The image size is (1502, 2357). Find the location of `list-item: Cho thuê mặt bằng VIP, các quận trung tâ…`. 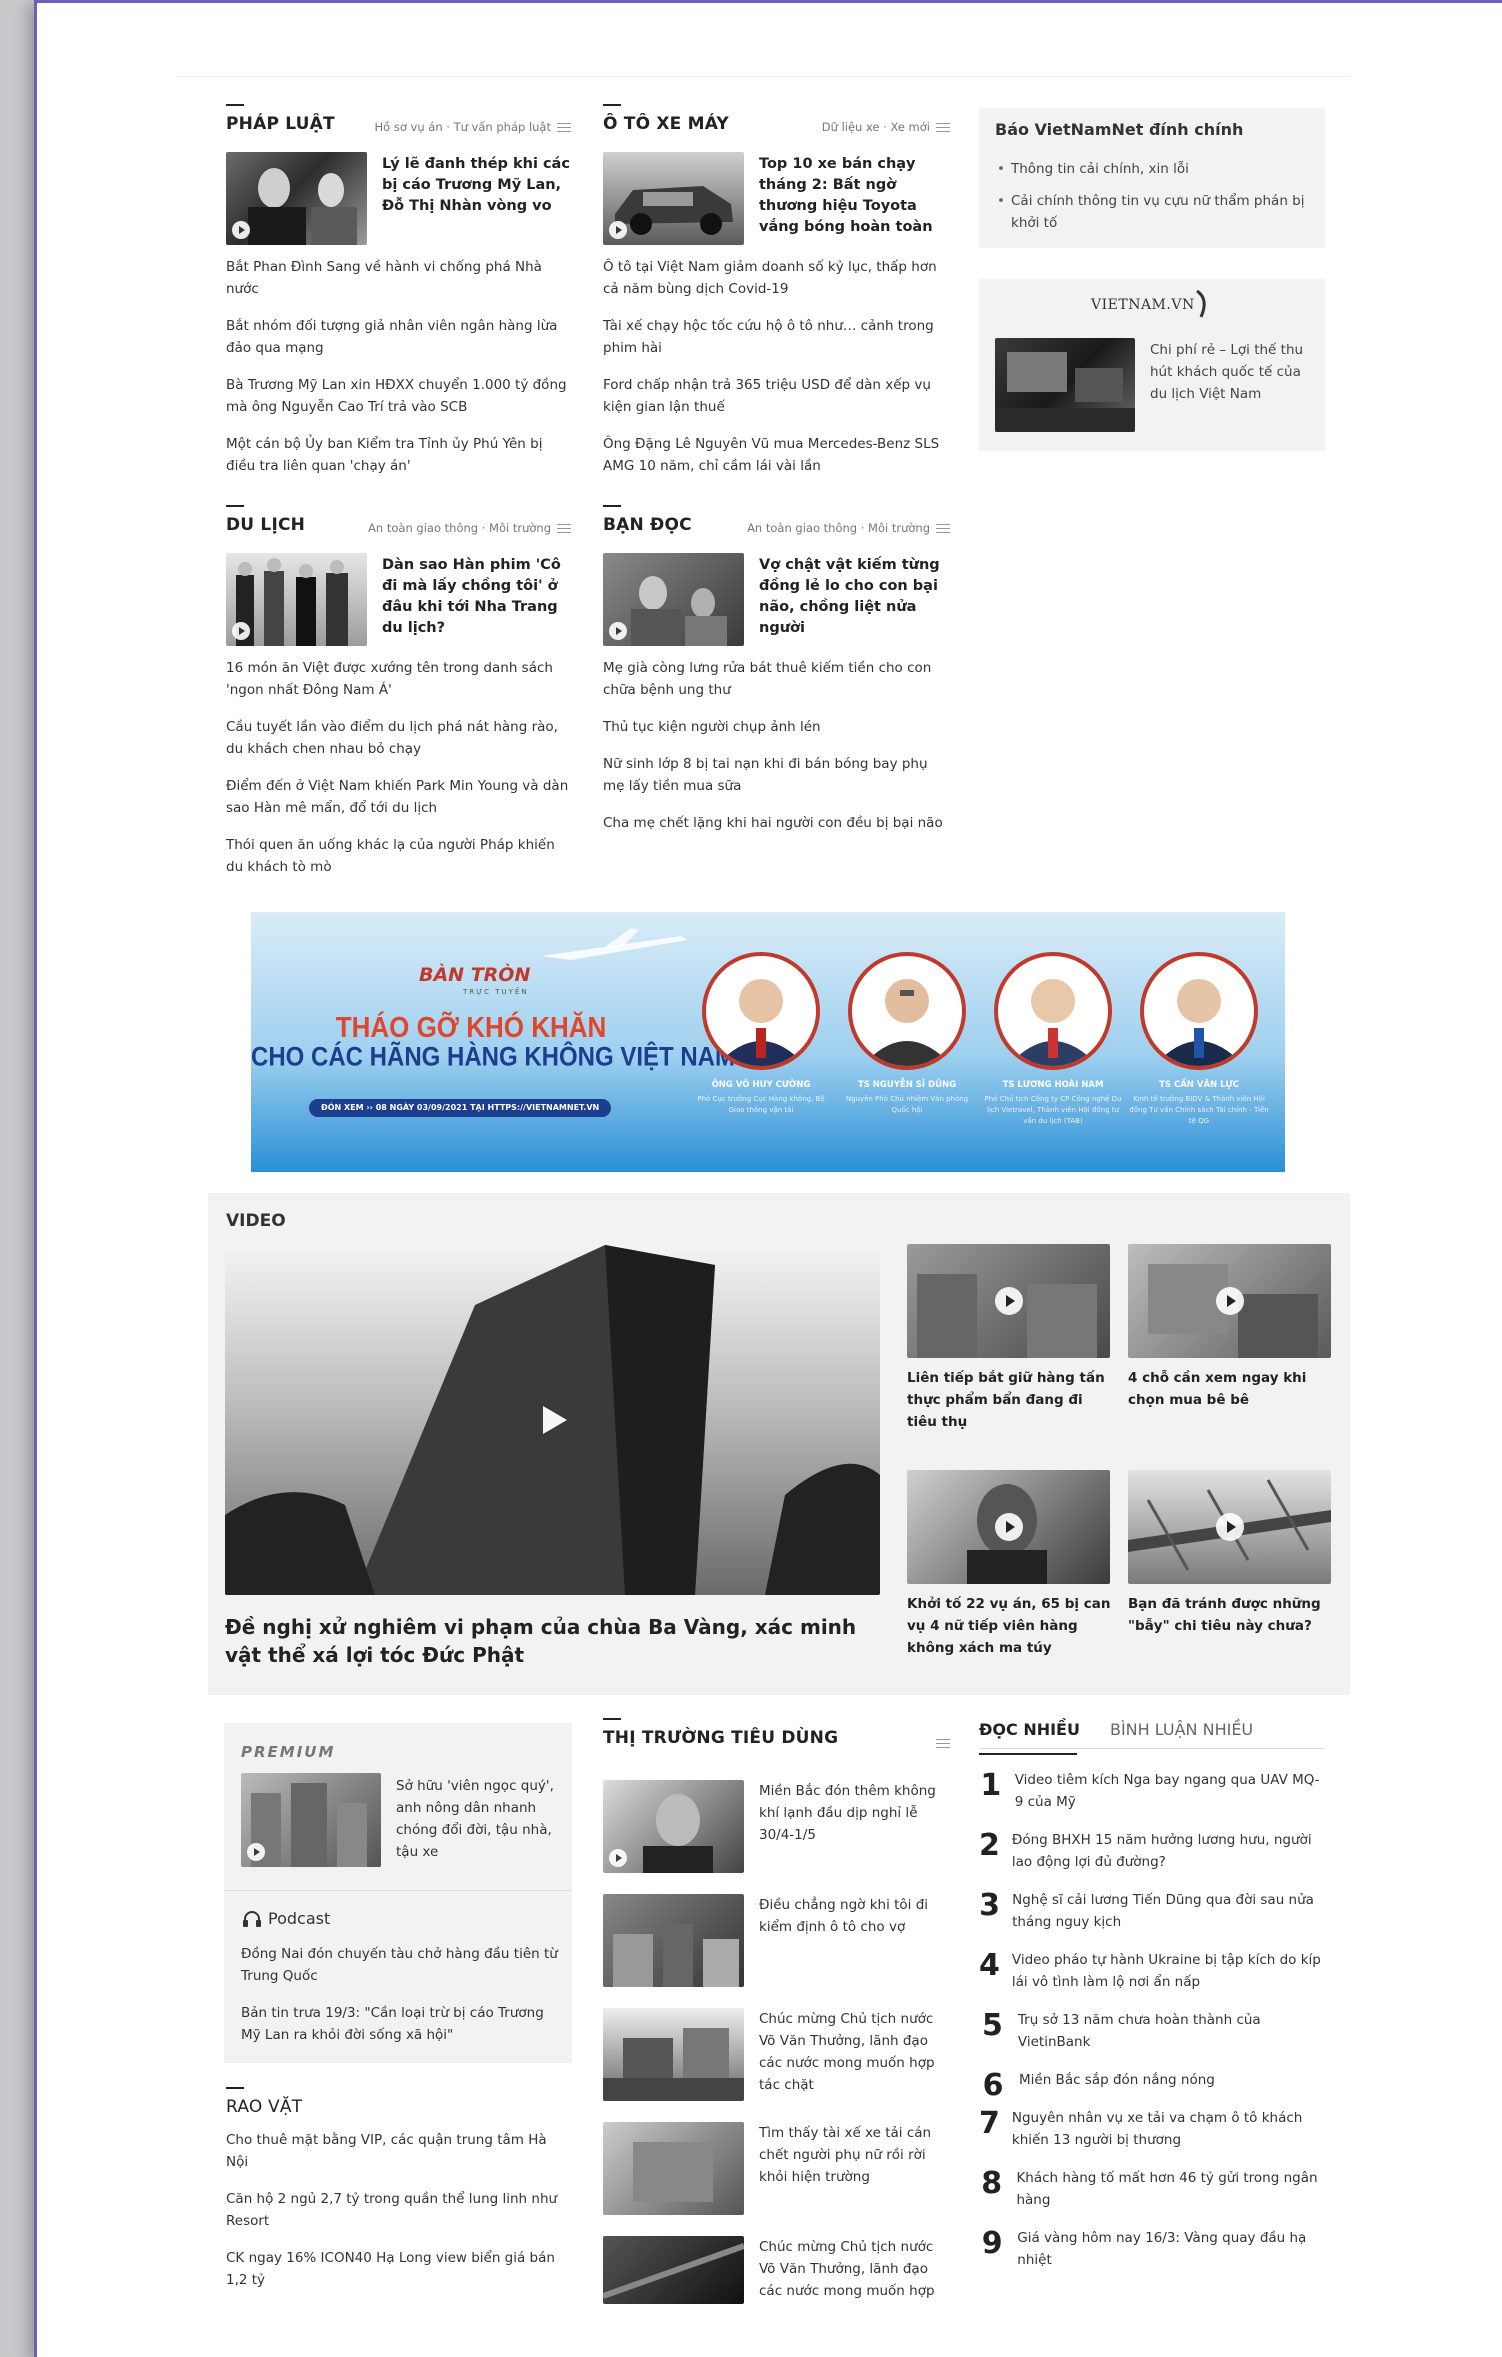

list-item: Cho thuê mặt bằng VIP, các quận trung tâ… is located at coordinates (398, 2151).